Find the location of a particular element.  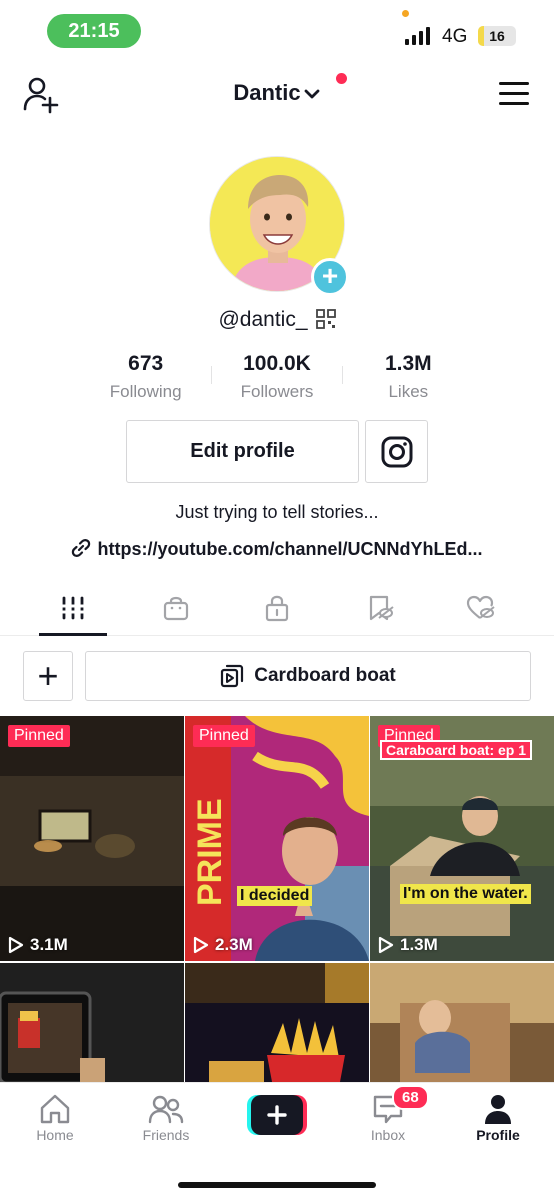

signal-icon is located at coordinates (417, 36).